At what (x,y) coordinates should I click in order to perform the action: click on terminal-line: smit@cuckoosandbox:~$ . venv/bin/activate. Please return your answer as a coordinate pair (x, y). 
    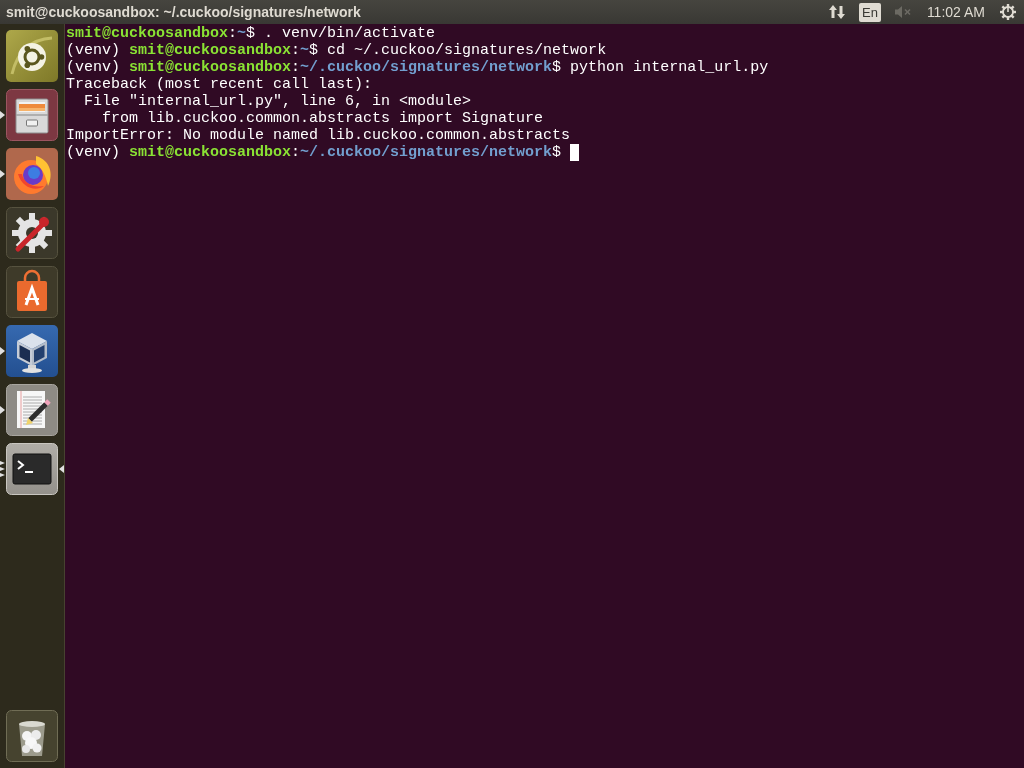
    Looking at the image, I should click on (251, 33).